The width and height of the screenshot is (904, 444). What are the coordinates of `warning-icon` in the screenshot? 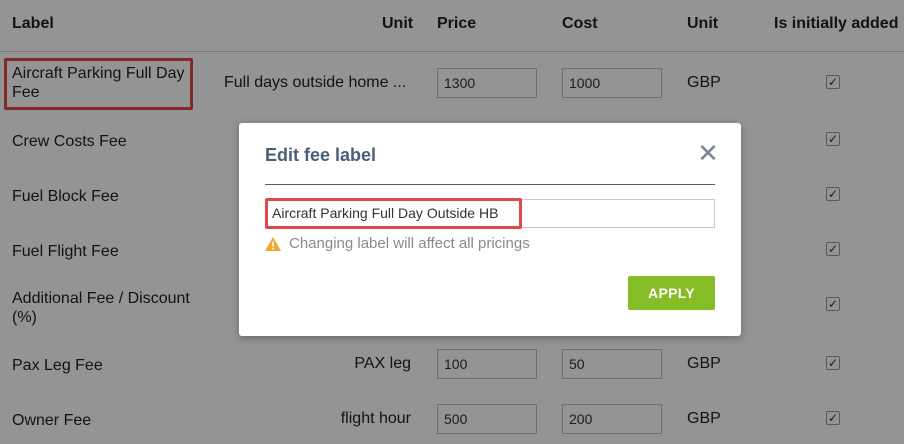 It's located at (273, 243).